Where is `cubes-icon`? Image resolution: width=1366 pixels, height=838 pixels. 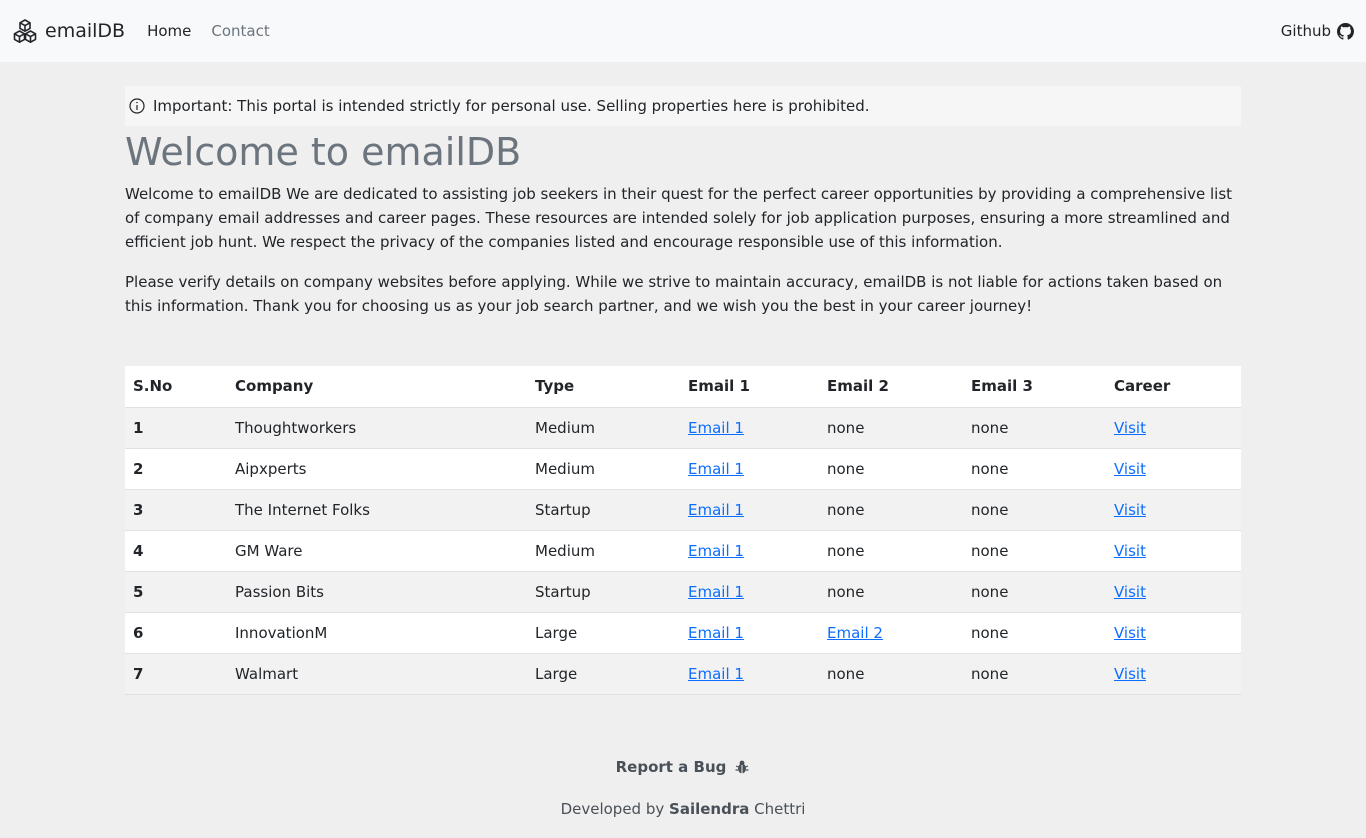 cubes-icon is located at coordinates (25, 31).